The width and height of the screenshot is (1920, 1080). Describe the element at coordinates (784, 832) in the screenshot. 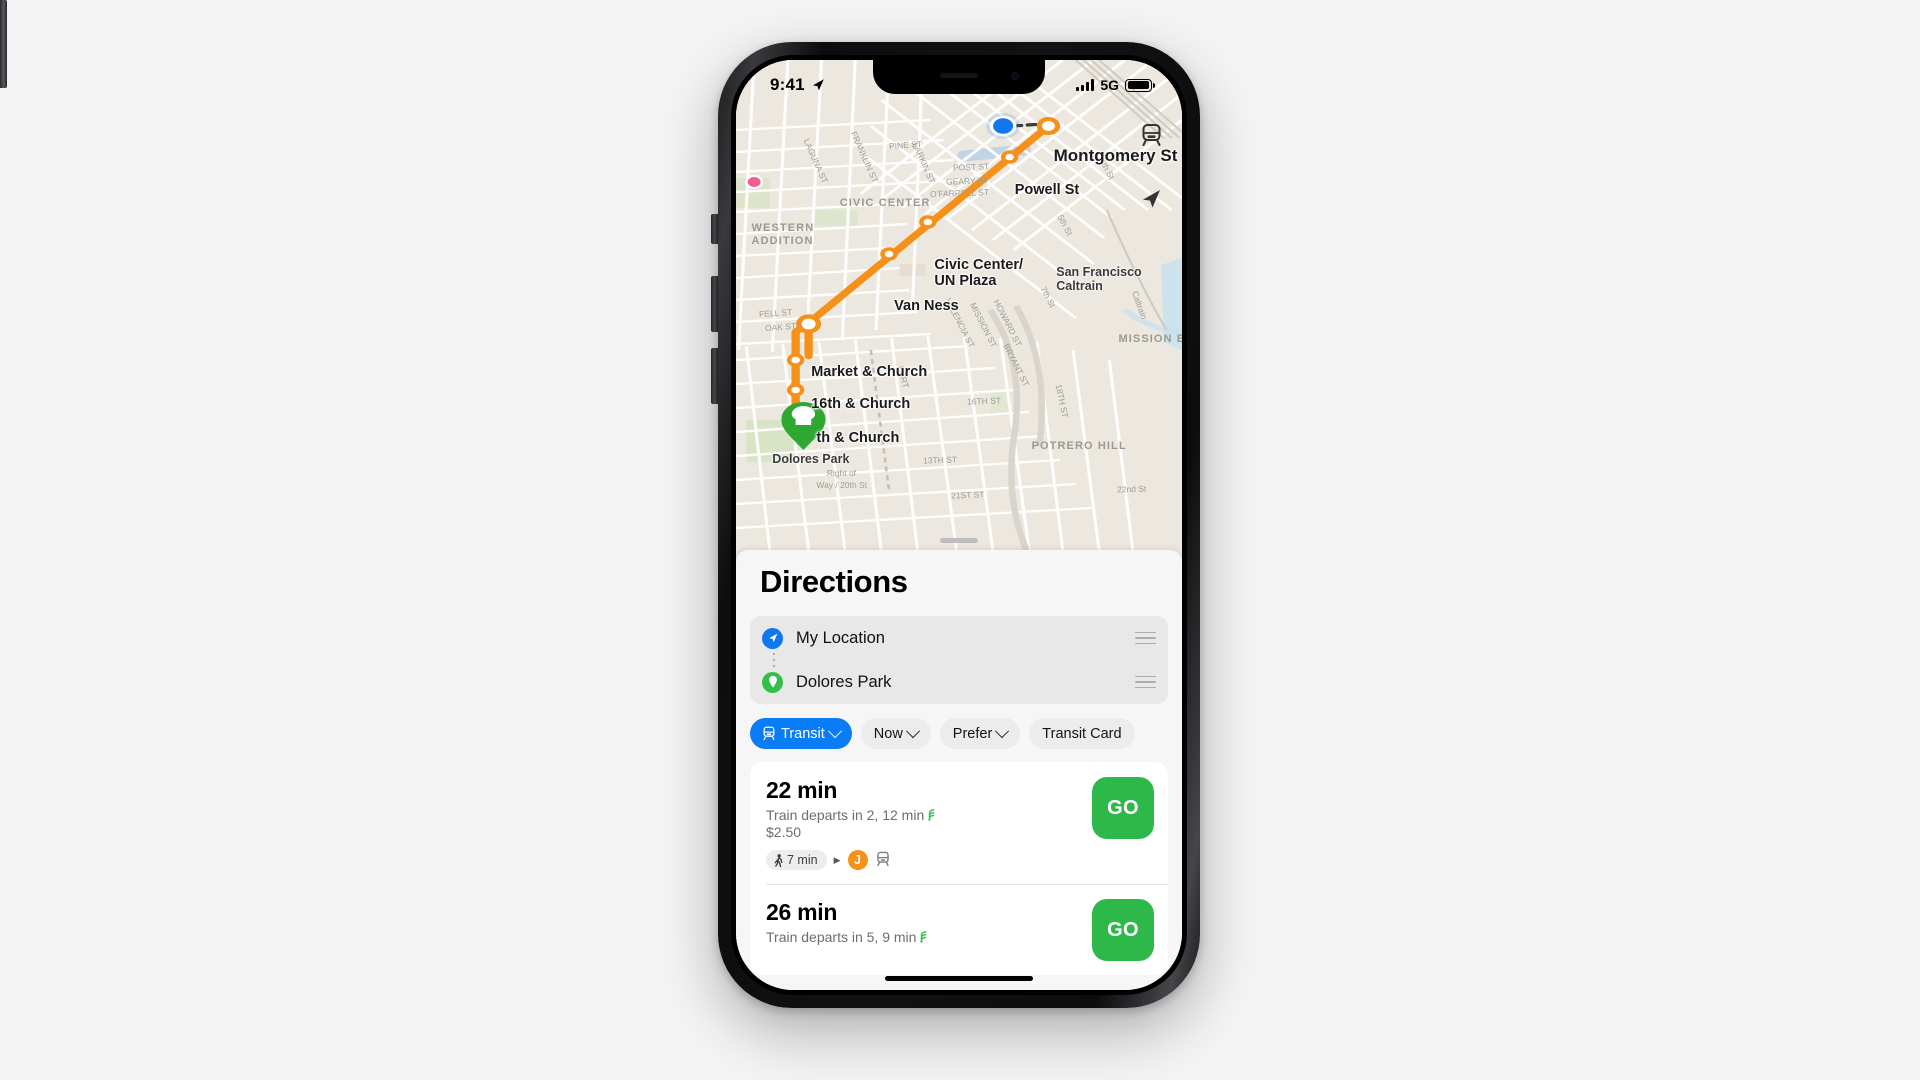

I see `route-fare: $2.50` at that location.